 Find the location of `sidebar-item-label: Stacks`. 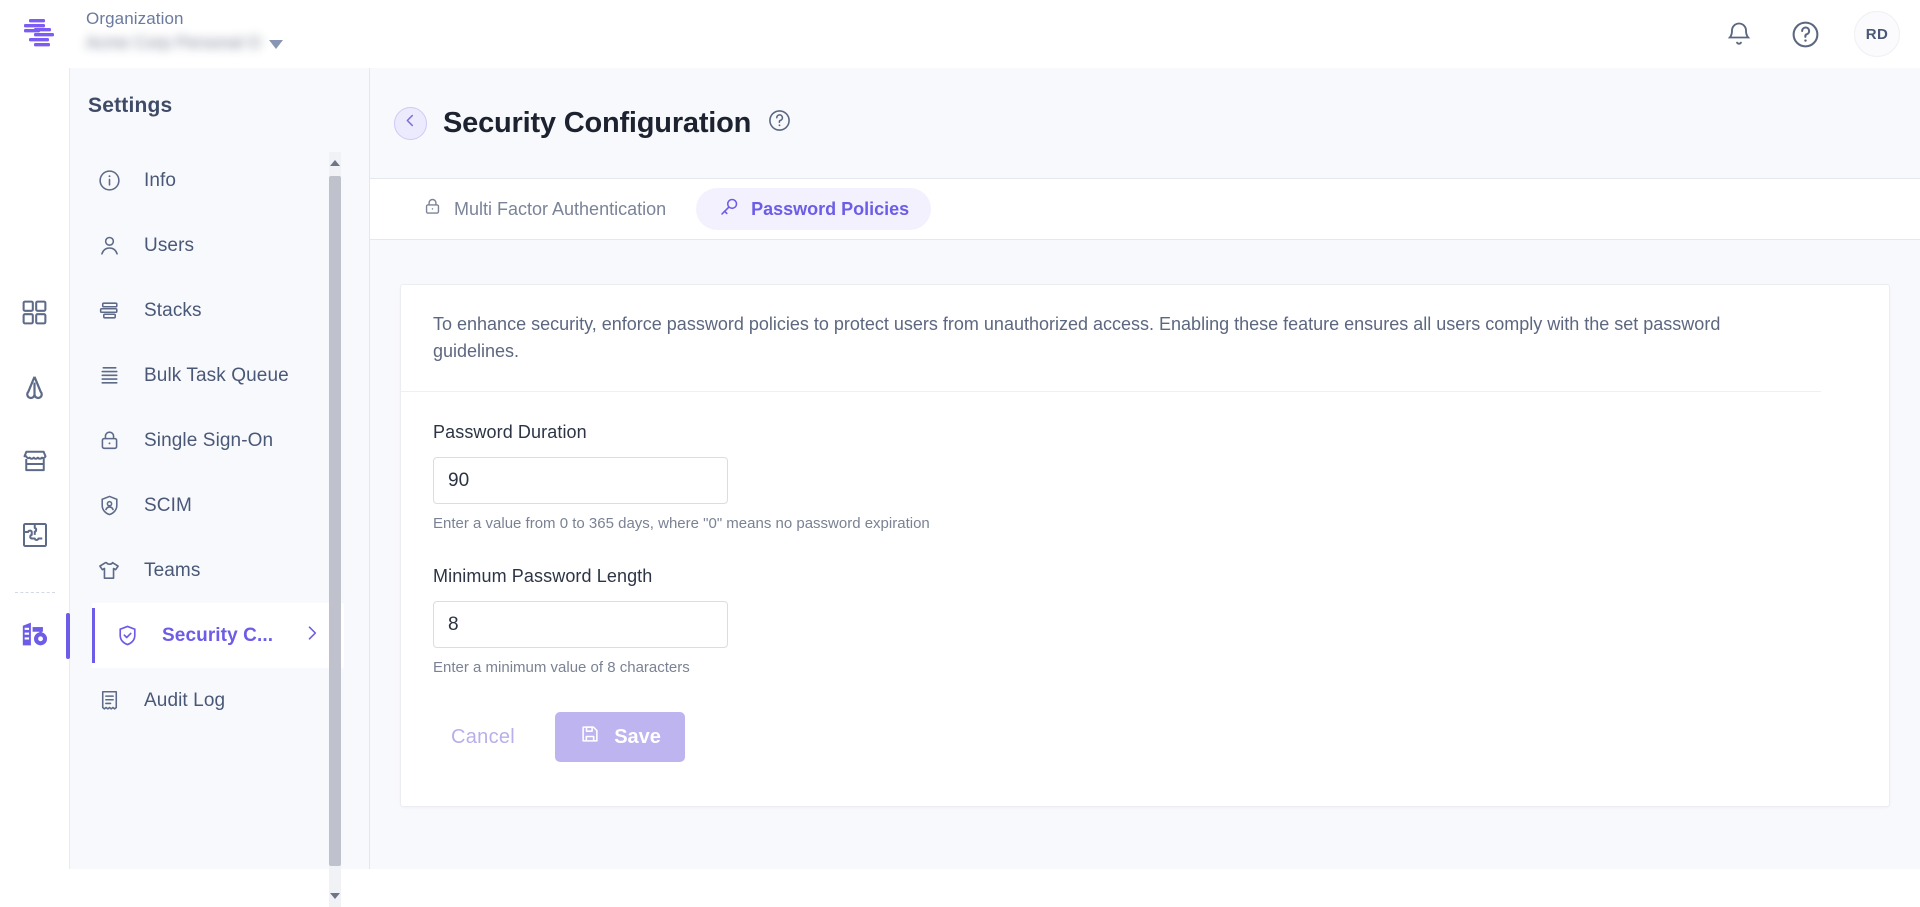

sidebar-item-label: Stacks is located at coordinates (173, 310).